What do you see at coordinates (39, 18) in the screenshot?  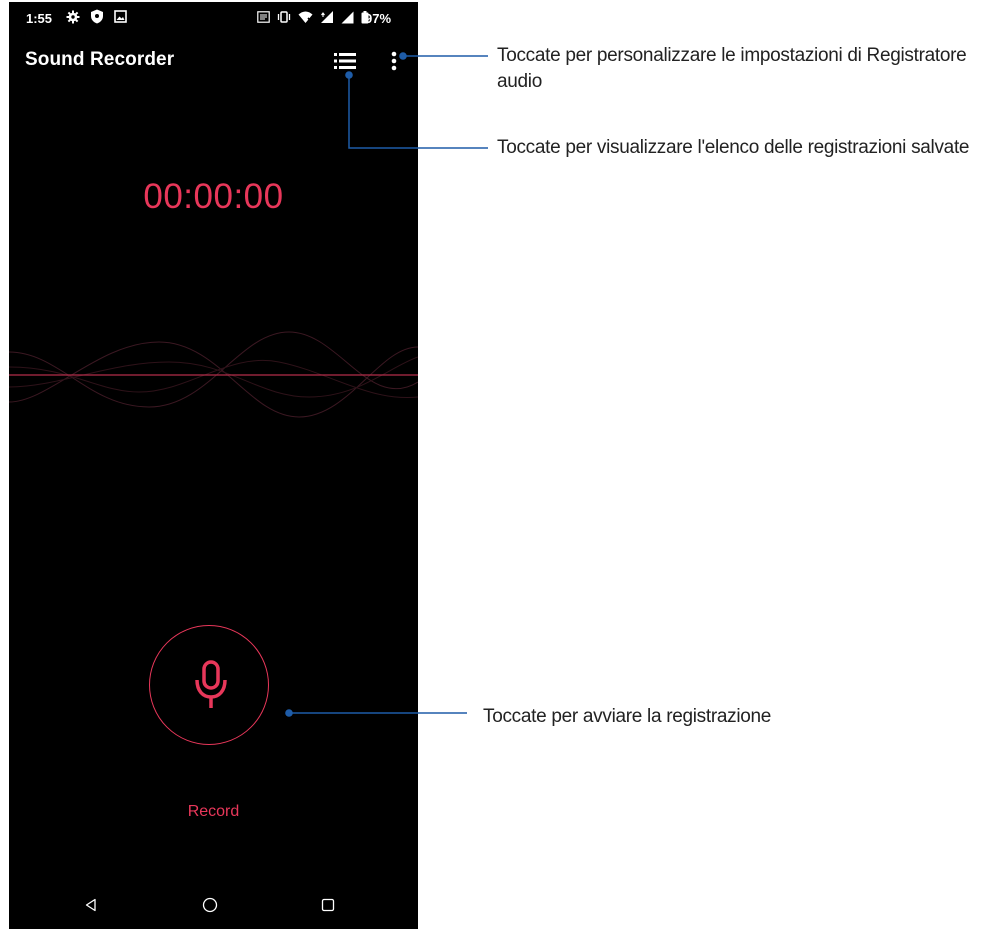 I see `status-time: 1:55` at bounding box center [39, 18].